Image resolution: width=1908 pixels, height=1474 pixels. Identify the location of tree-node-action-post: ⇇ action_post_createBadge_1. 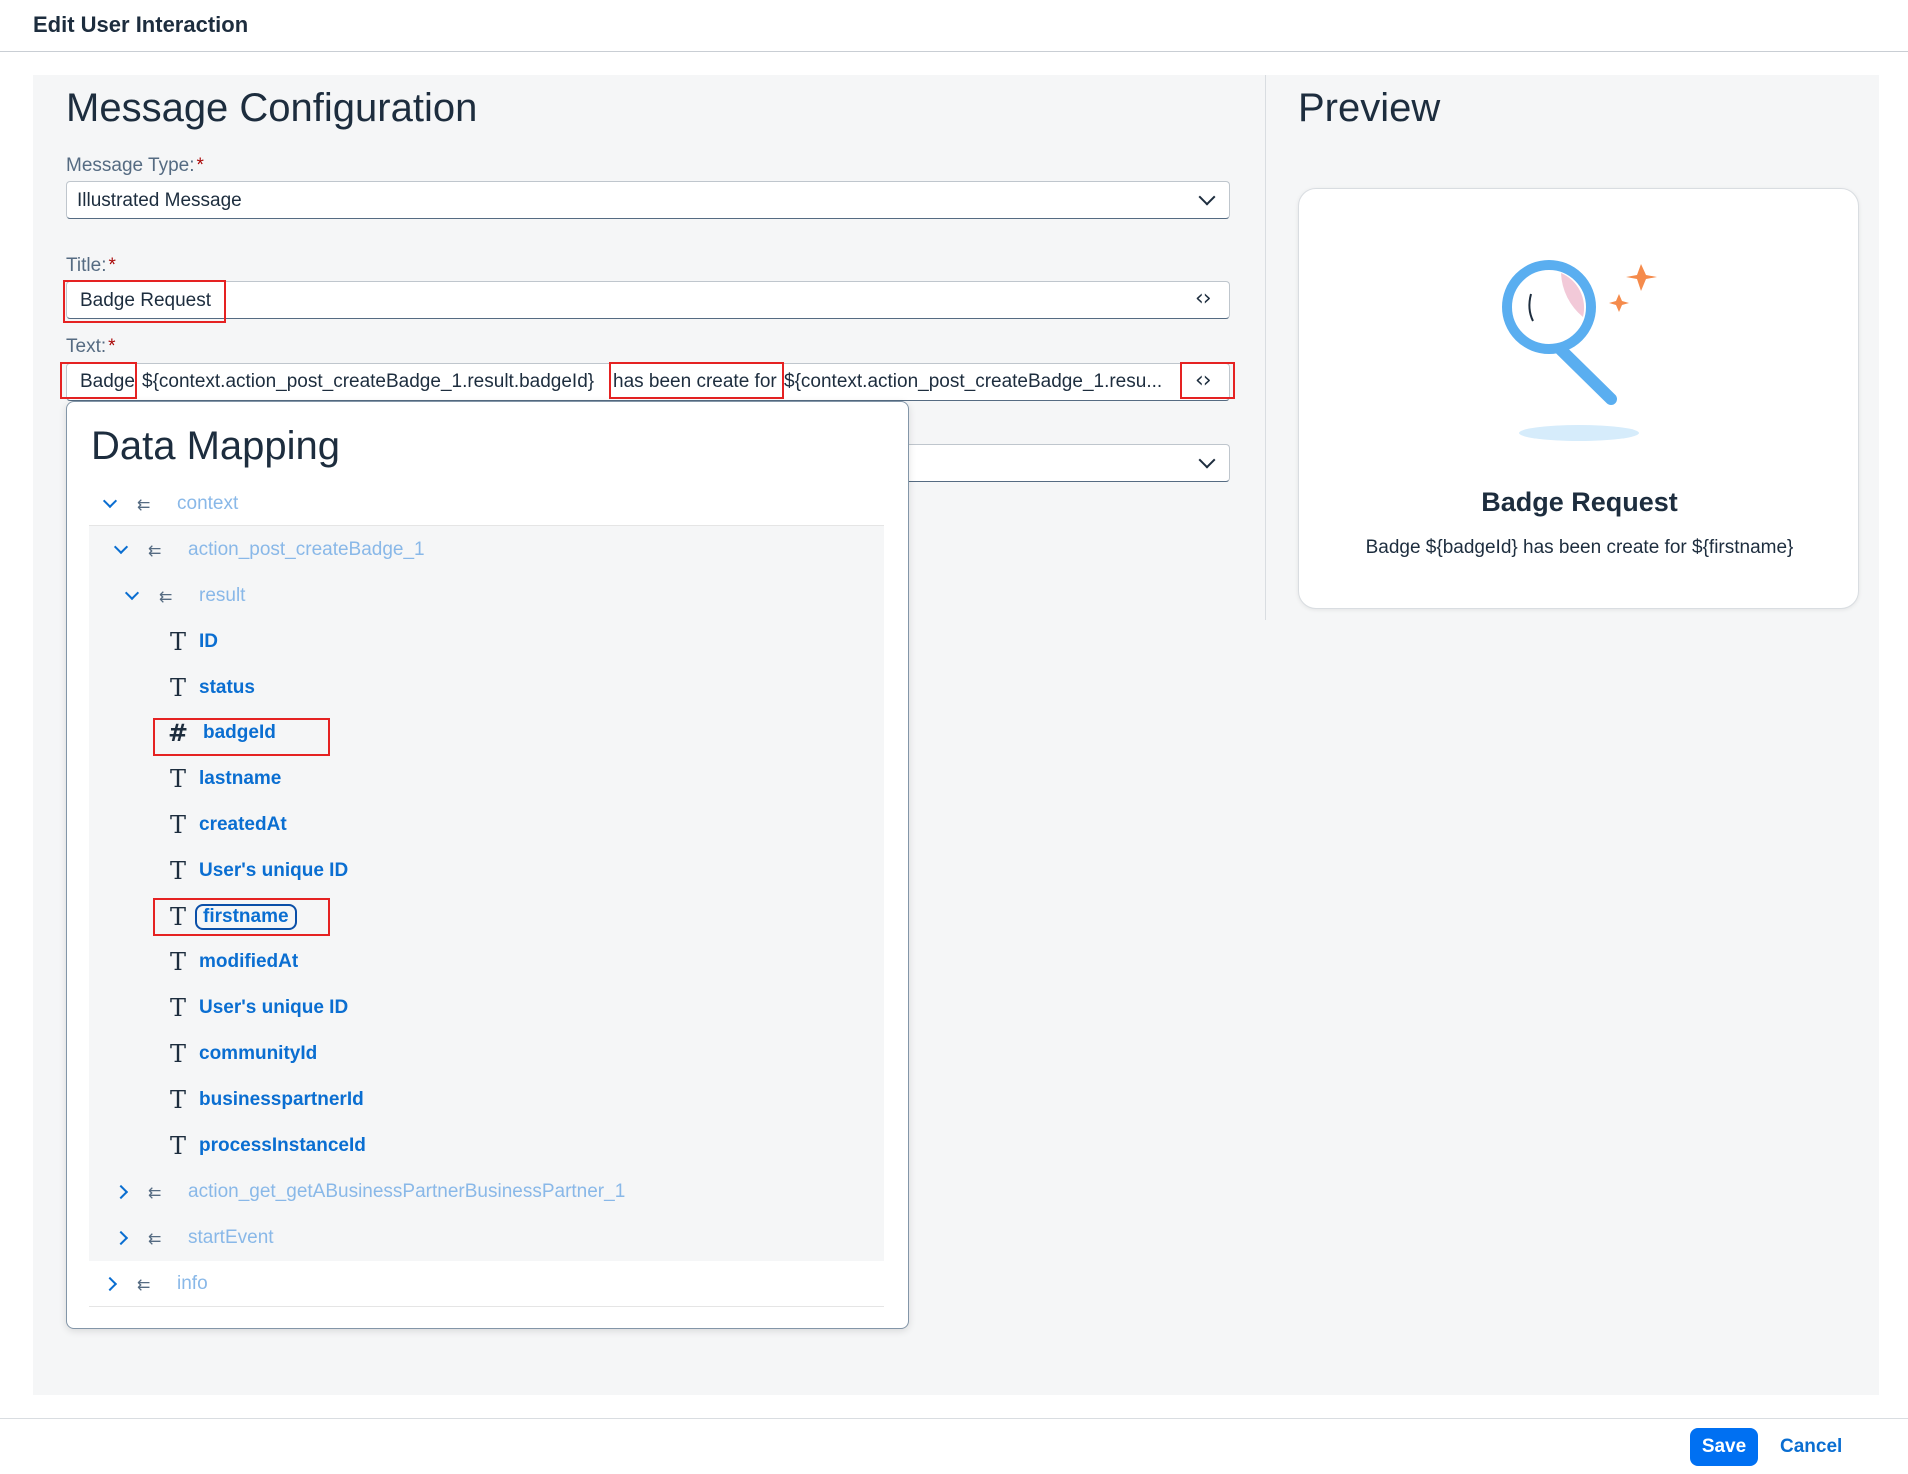
(269, 550).